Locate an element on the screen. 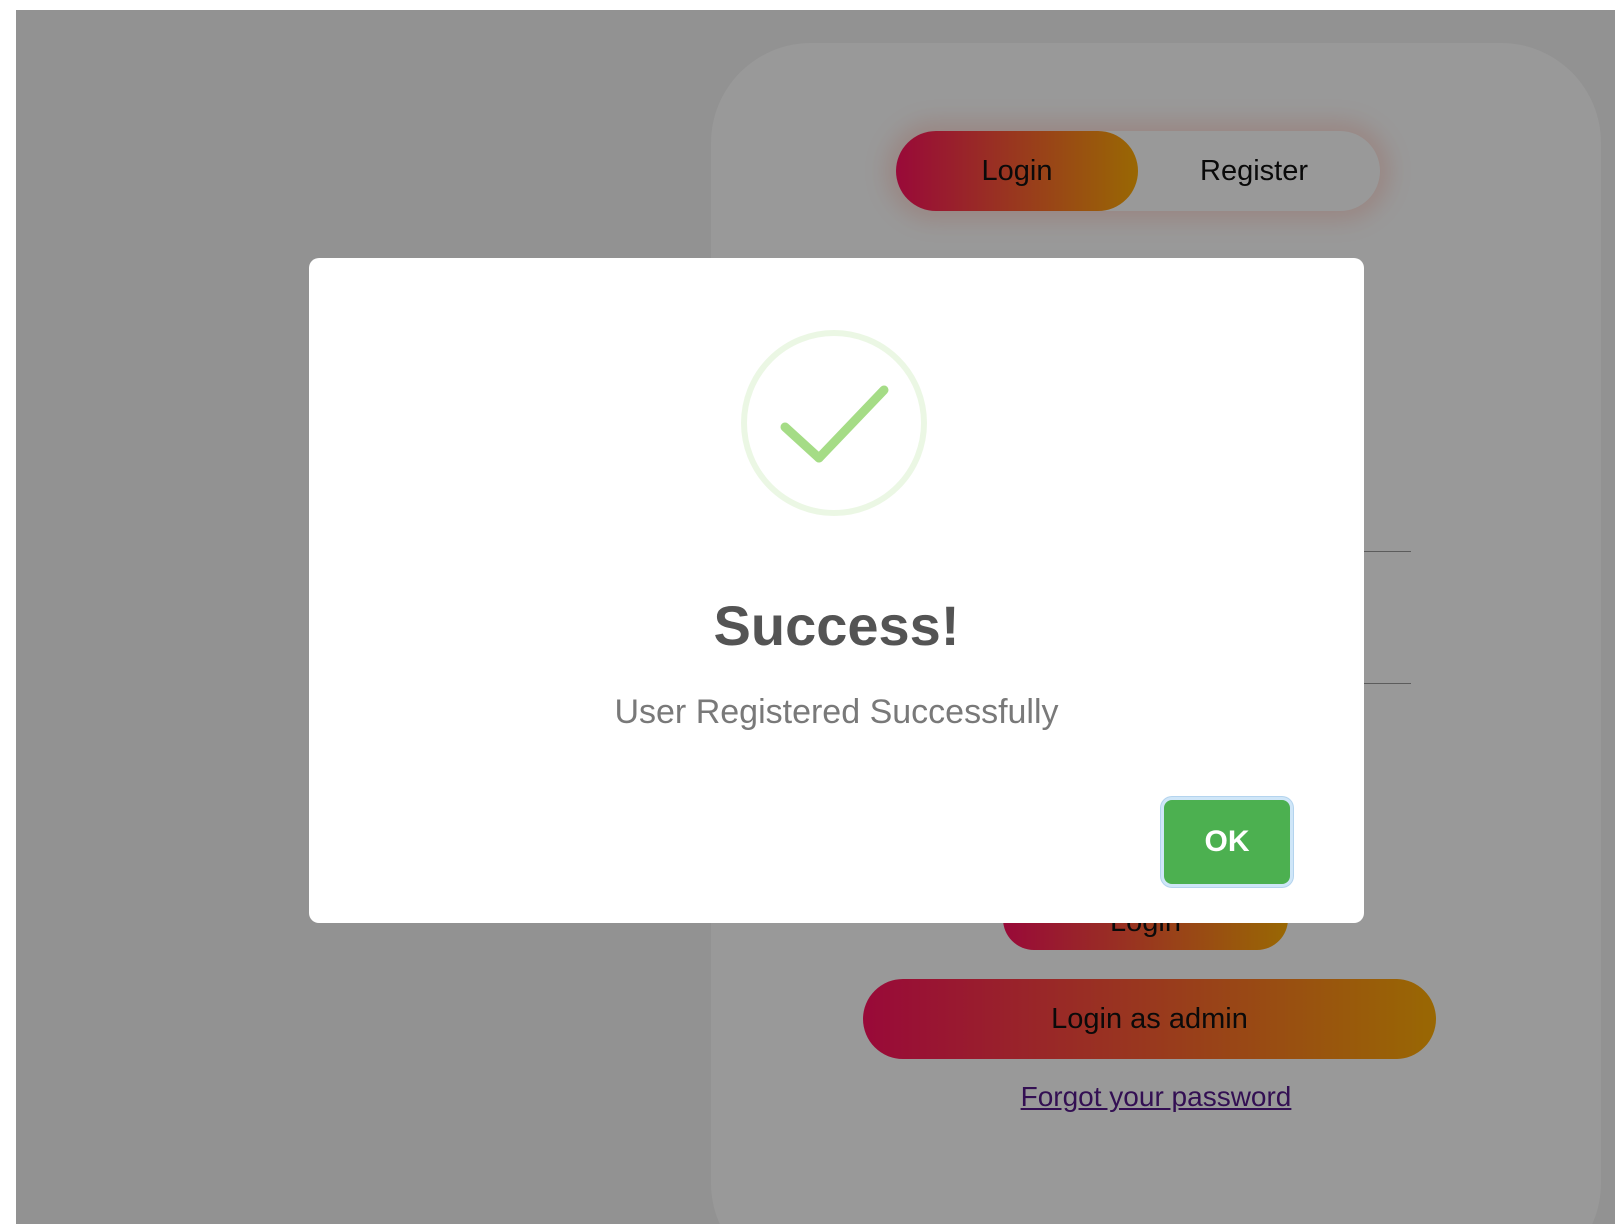  check-circle-icon is located at coordinates (834, 423).